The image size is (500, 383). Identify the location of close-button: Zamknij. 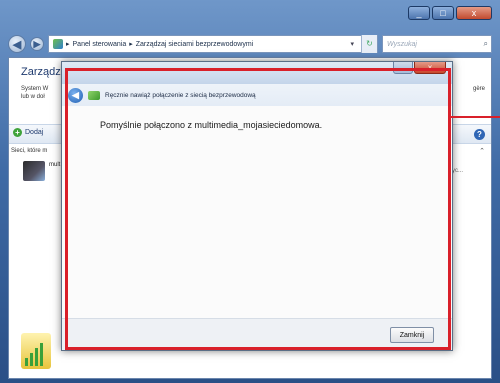
(412, 335).